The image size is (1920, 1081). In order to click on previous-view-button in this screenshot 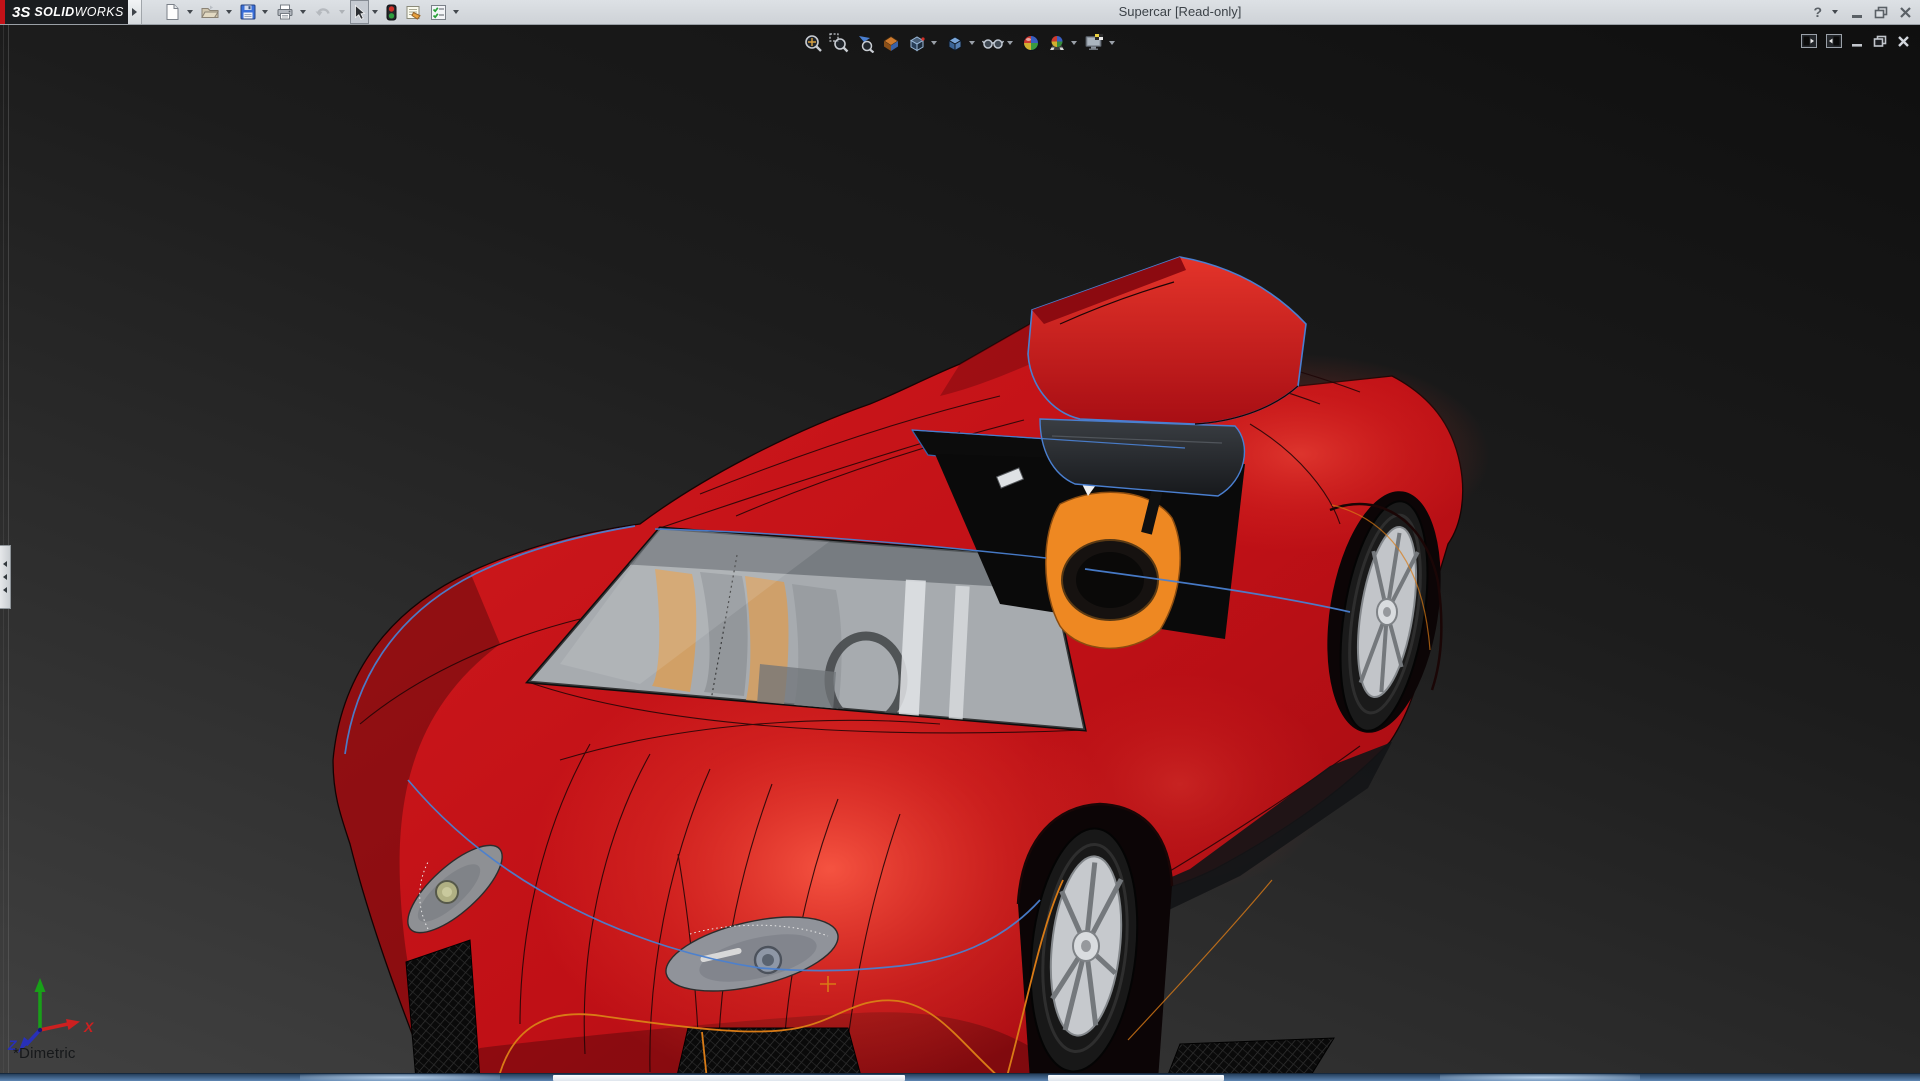, I will do `click(865, 43)`.